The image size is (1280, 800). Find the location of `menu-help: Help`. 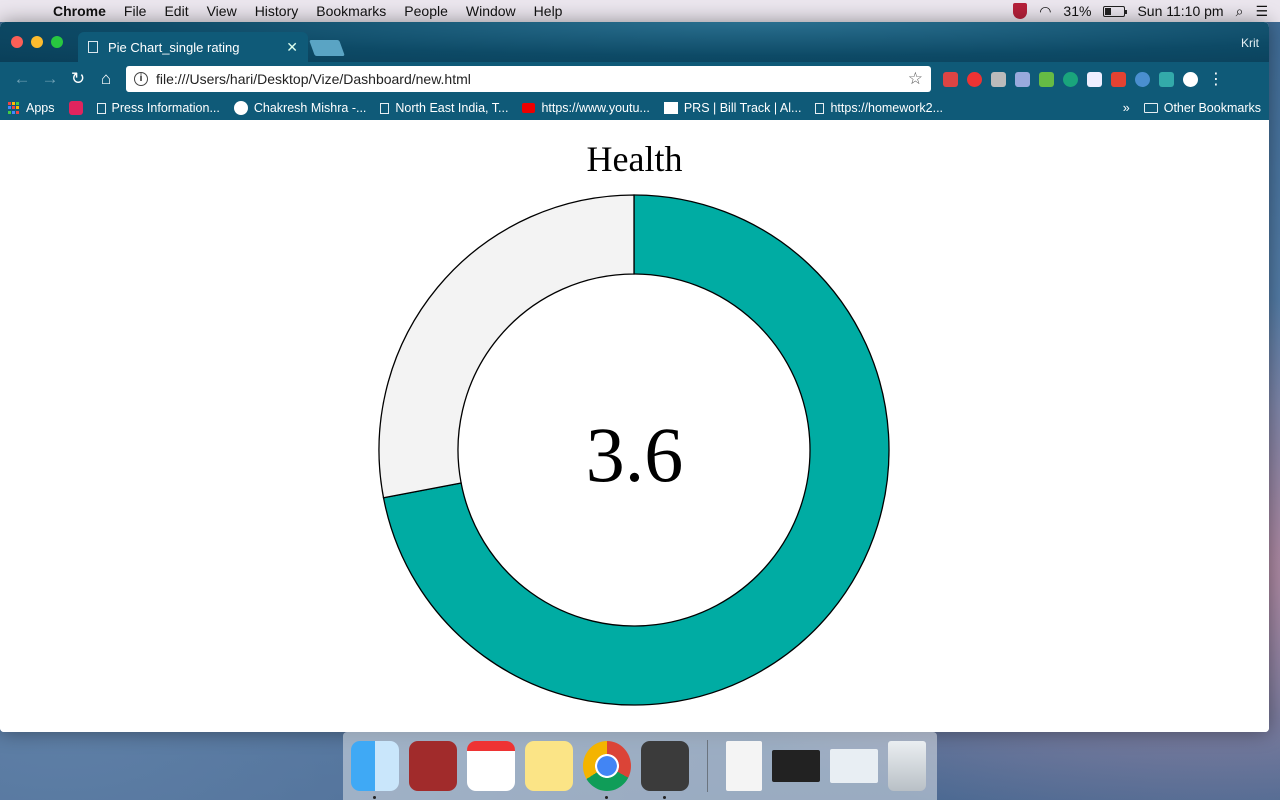

menu-help: Help is located at coordinates (548, 11).